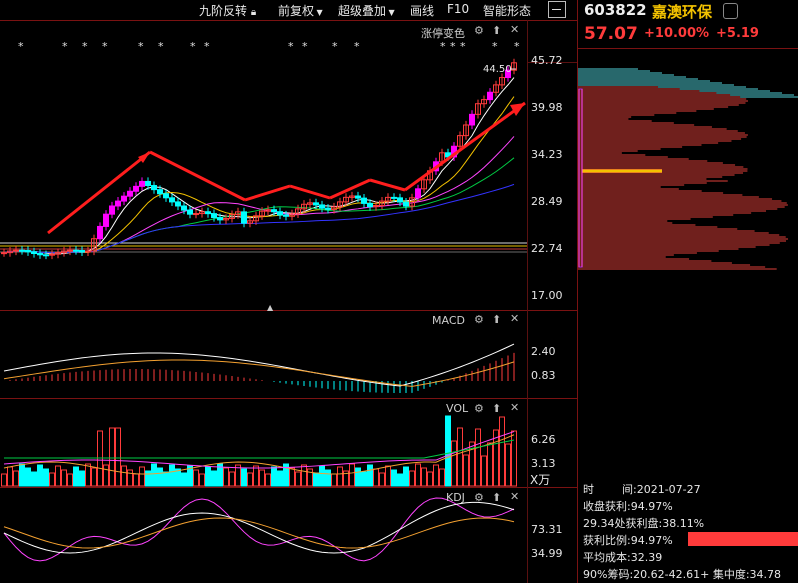 This screenshot has width=798, height=583. Describe the element at coordinates (588, 489) in the screenshot. I see `time-label: 时` at that location.